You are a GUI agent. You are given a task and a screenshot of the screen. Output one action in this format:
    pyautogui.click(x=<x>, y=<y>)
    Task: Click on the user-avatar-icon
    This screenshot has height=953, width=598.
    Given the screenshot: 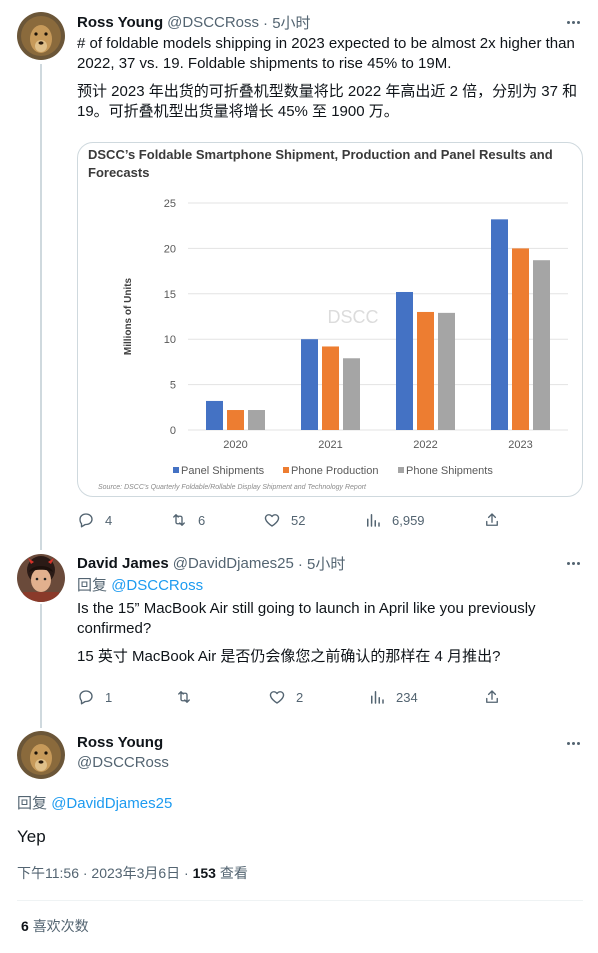 What is the action you would take?
    pyautogui.click(x=41, y=578)
    